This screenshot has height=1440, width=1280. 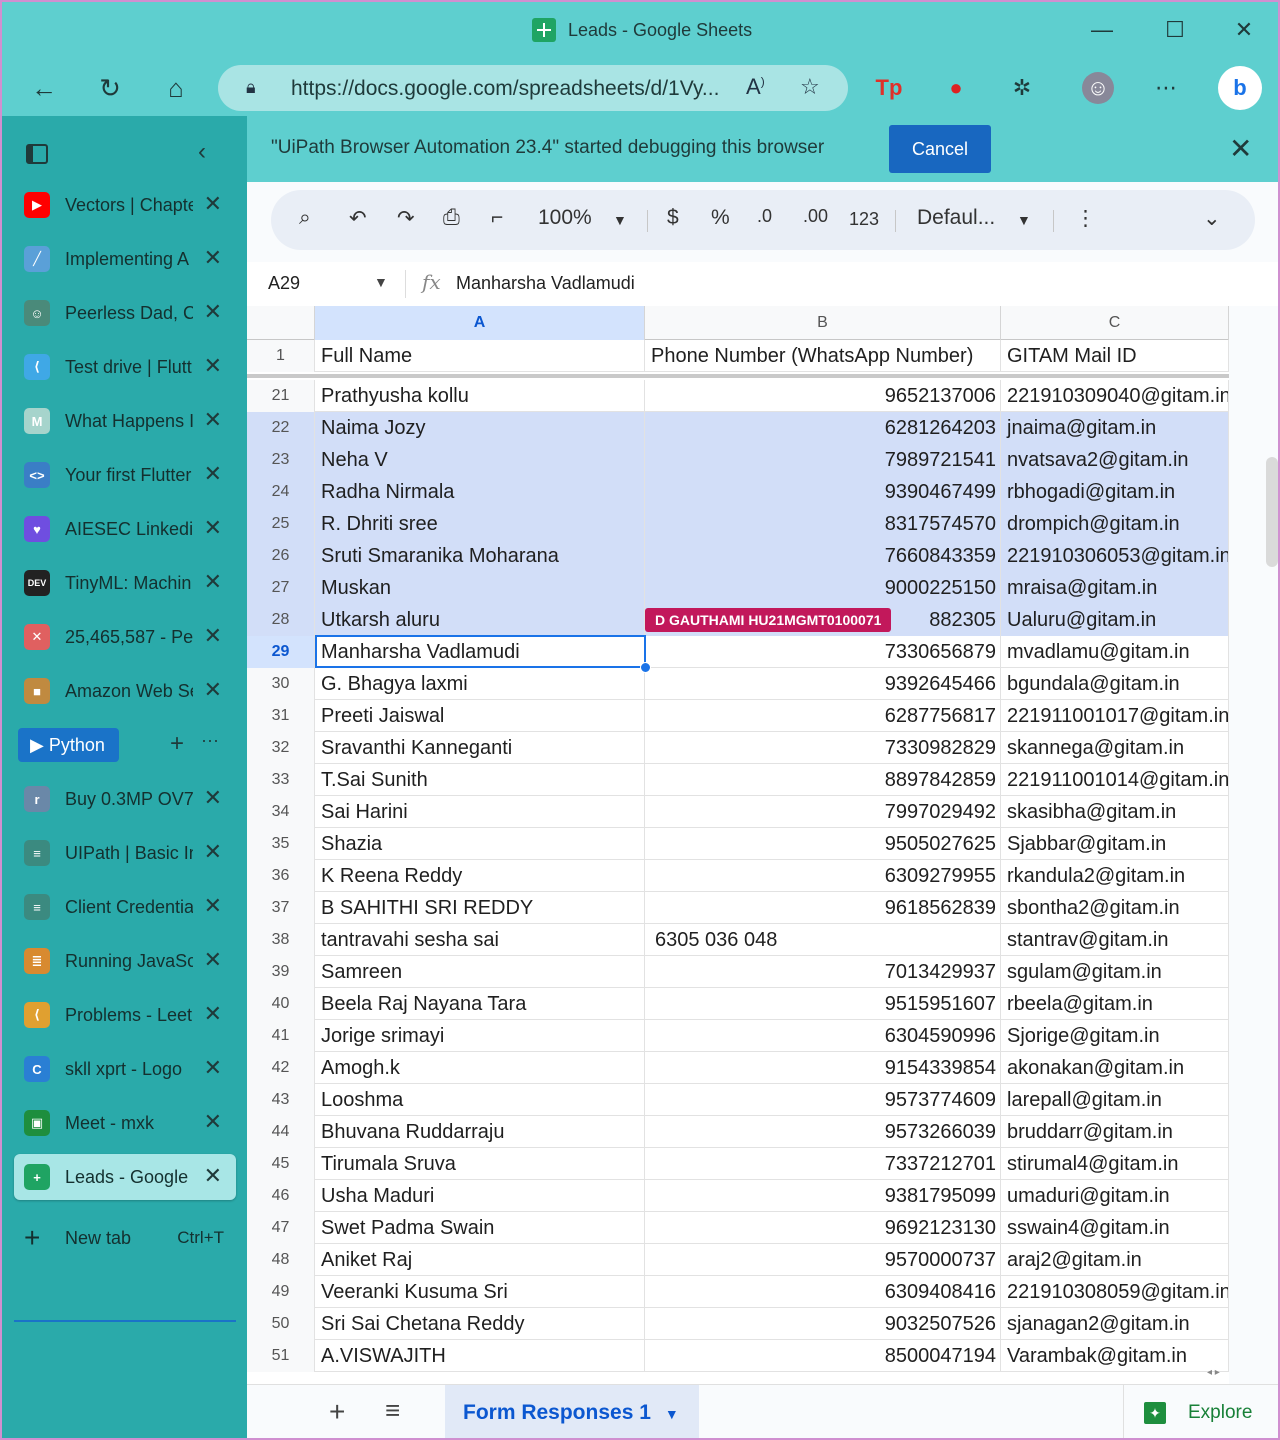 I want to click on sidebar-tab-item: ♥ AIESEC Linkedin ✕, so click(x=125, y=529).